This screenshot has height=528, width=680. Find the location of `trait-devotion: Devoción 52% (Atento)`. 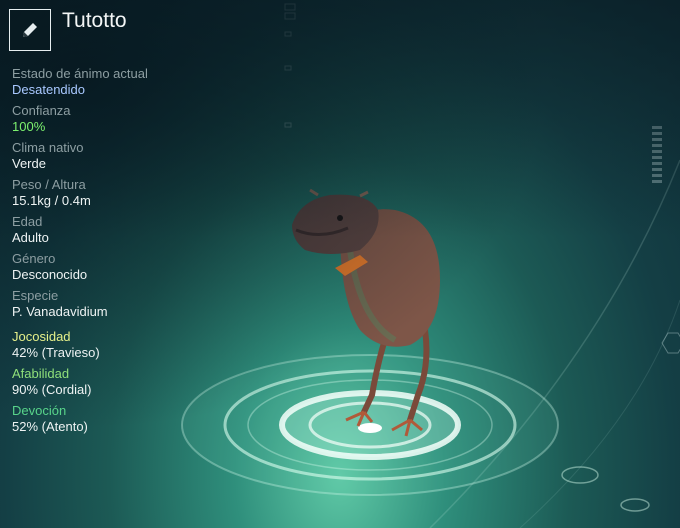

trait-devotion: Devoción 52% (Atento) is located at coordinates (56, 419).